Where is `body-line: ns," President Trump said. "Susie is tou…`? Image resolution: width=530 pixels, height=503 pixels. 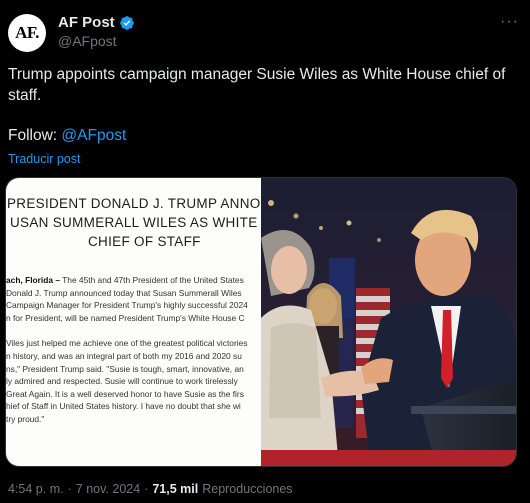
body-line: ns," President Trump said. "Susie is tou… is located at coordinates (125, 368).